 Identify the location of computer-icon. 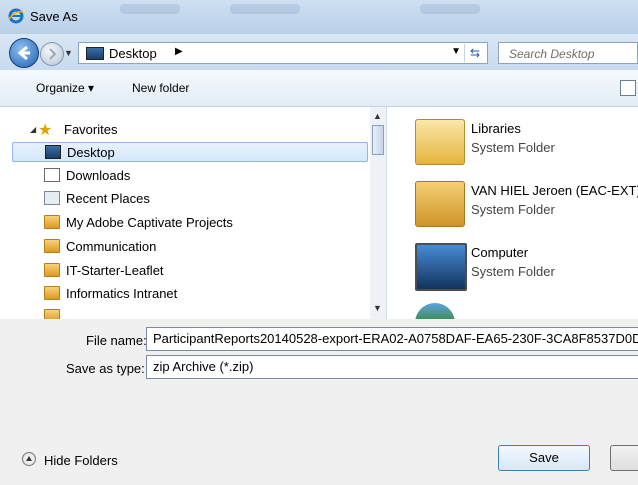
(441, 267).